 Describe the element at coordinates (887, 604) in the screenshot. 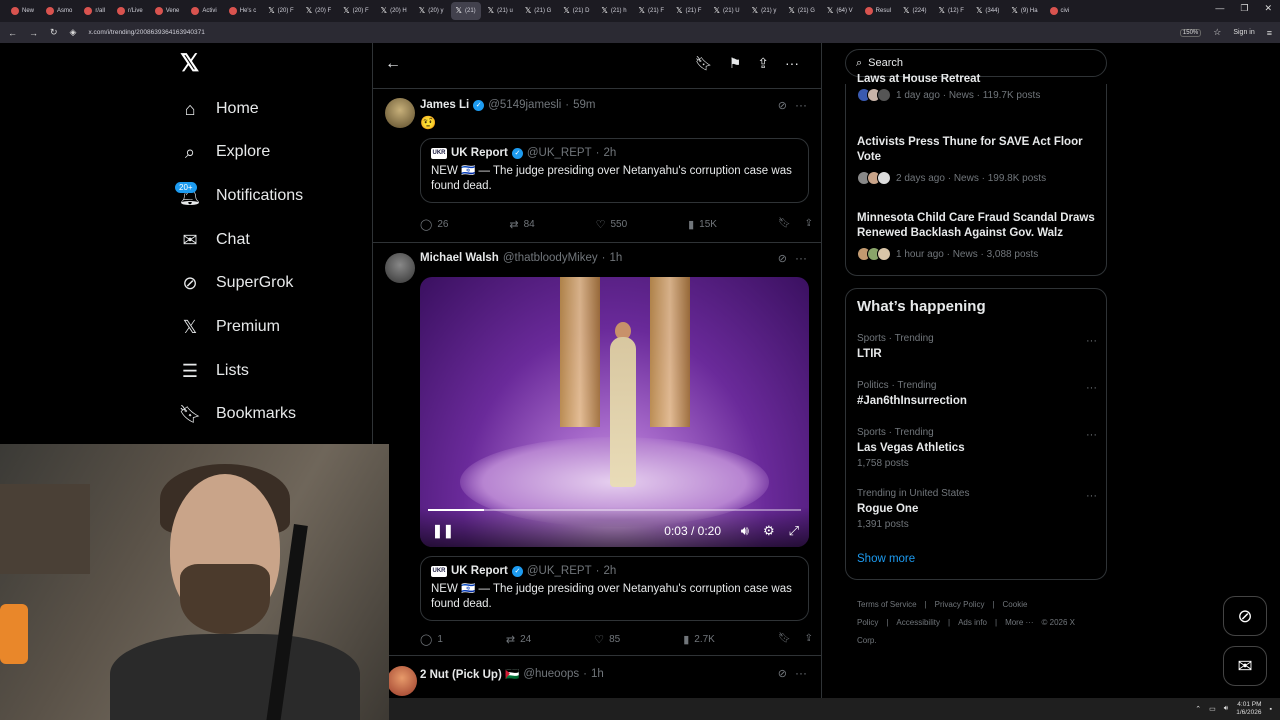

I see `footer-link: Terms of Service` at that location.